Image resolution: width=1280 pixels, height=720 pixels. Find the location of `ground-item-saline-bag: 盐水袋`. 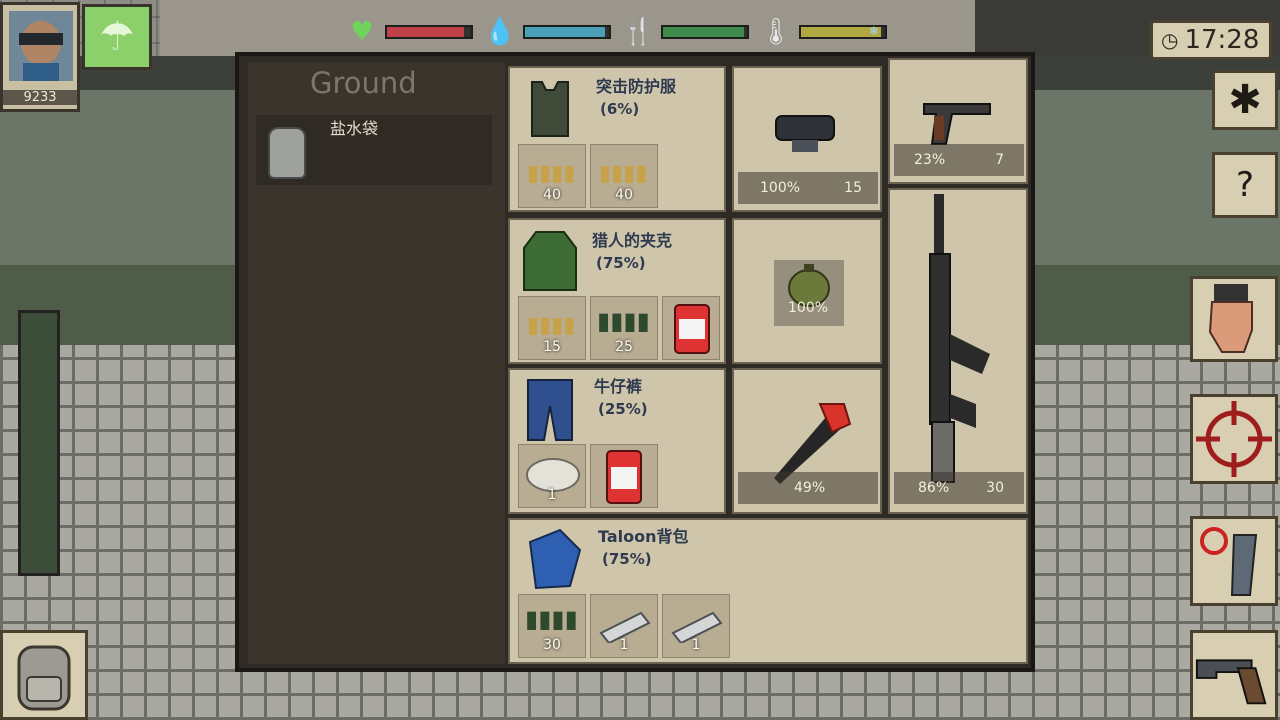

ground-item-saline-bag: 盐水袋 is located at coordinates (374, 150).